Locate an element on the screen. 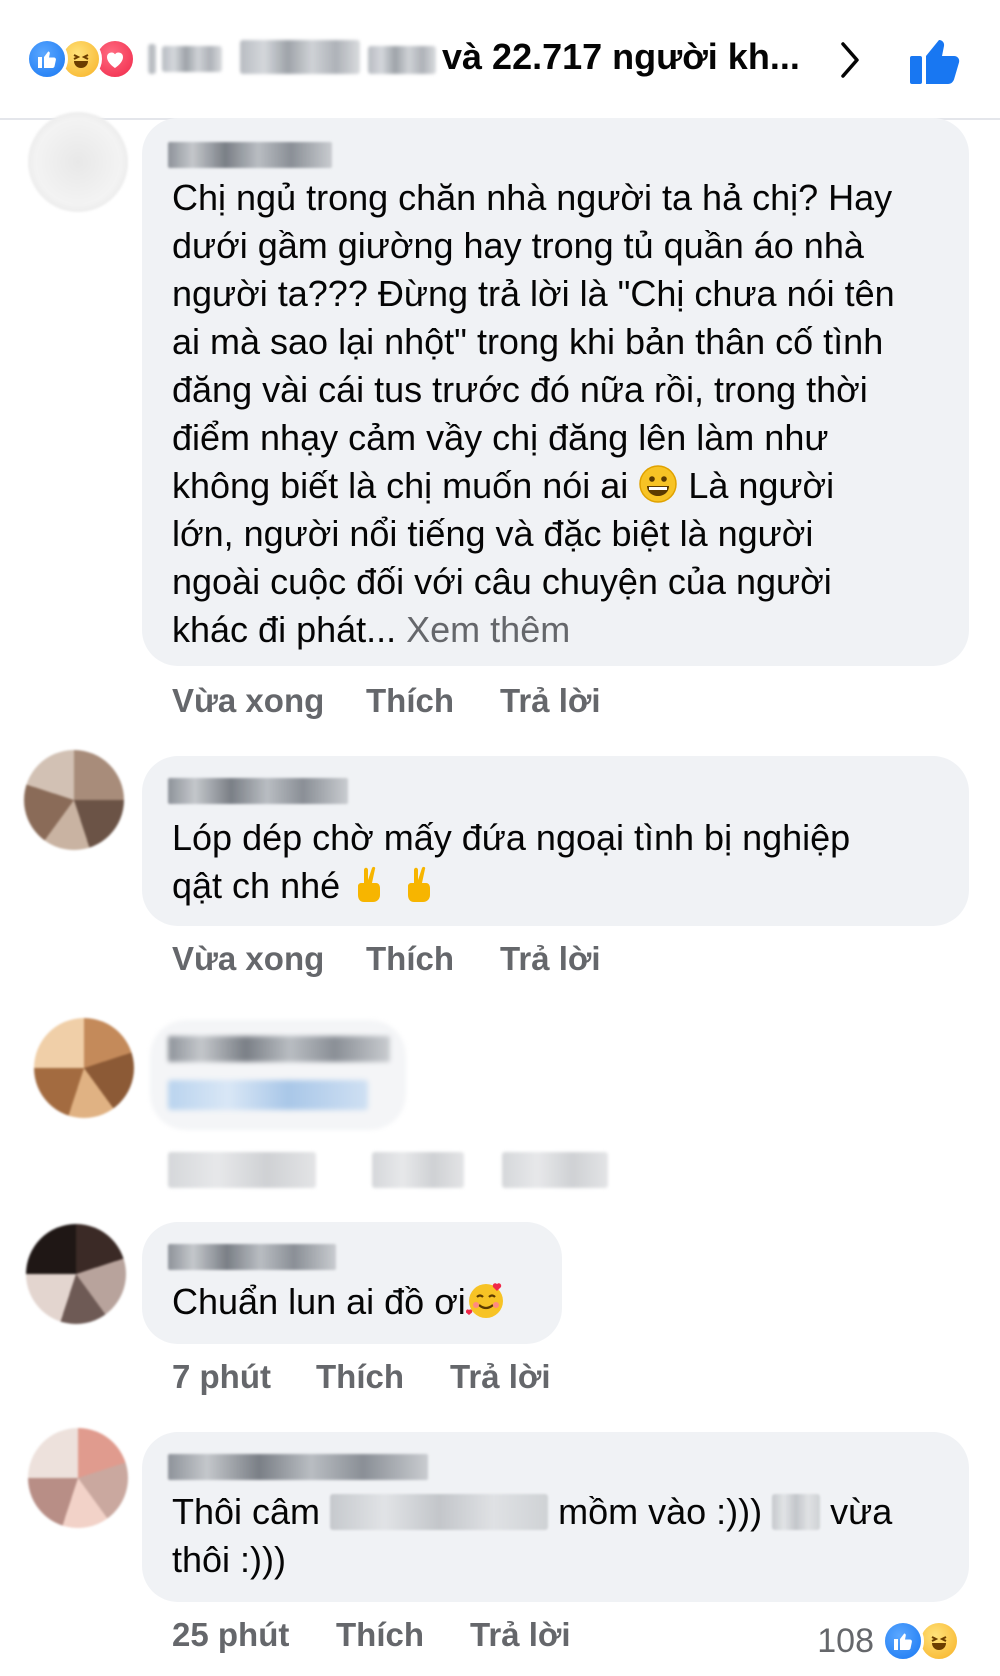 The width and height of the screenshot is (1000, 1676). see-more-link: Xem thêm is located at coordinates (483, 629).